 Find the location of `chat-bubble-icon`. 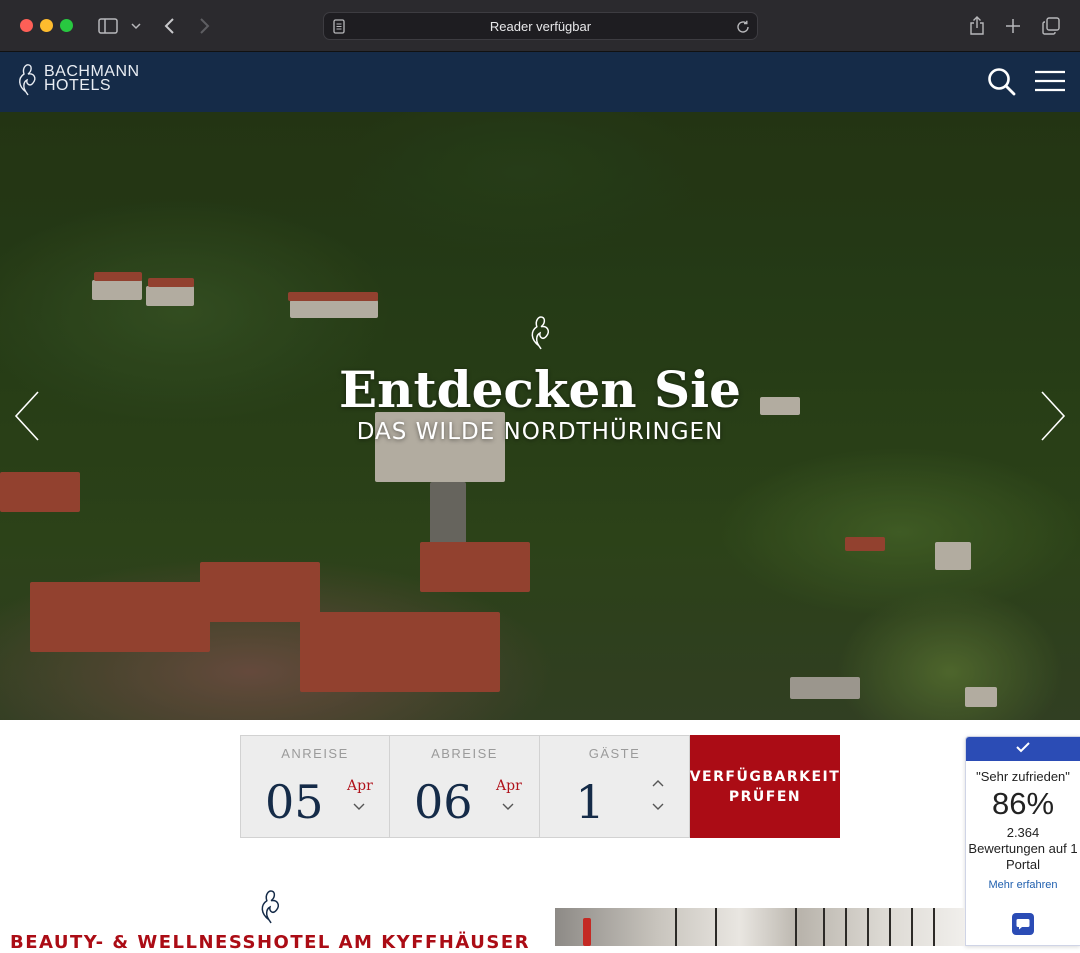

chat-bubble-icon is located at coordinates (1023, 924).